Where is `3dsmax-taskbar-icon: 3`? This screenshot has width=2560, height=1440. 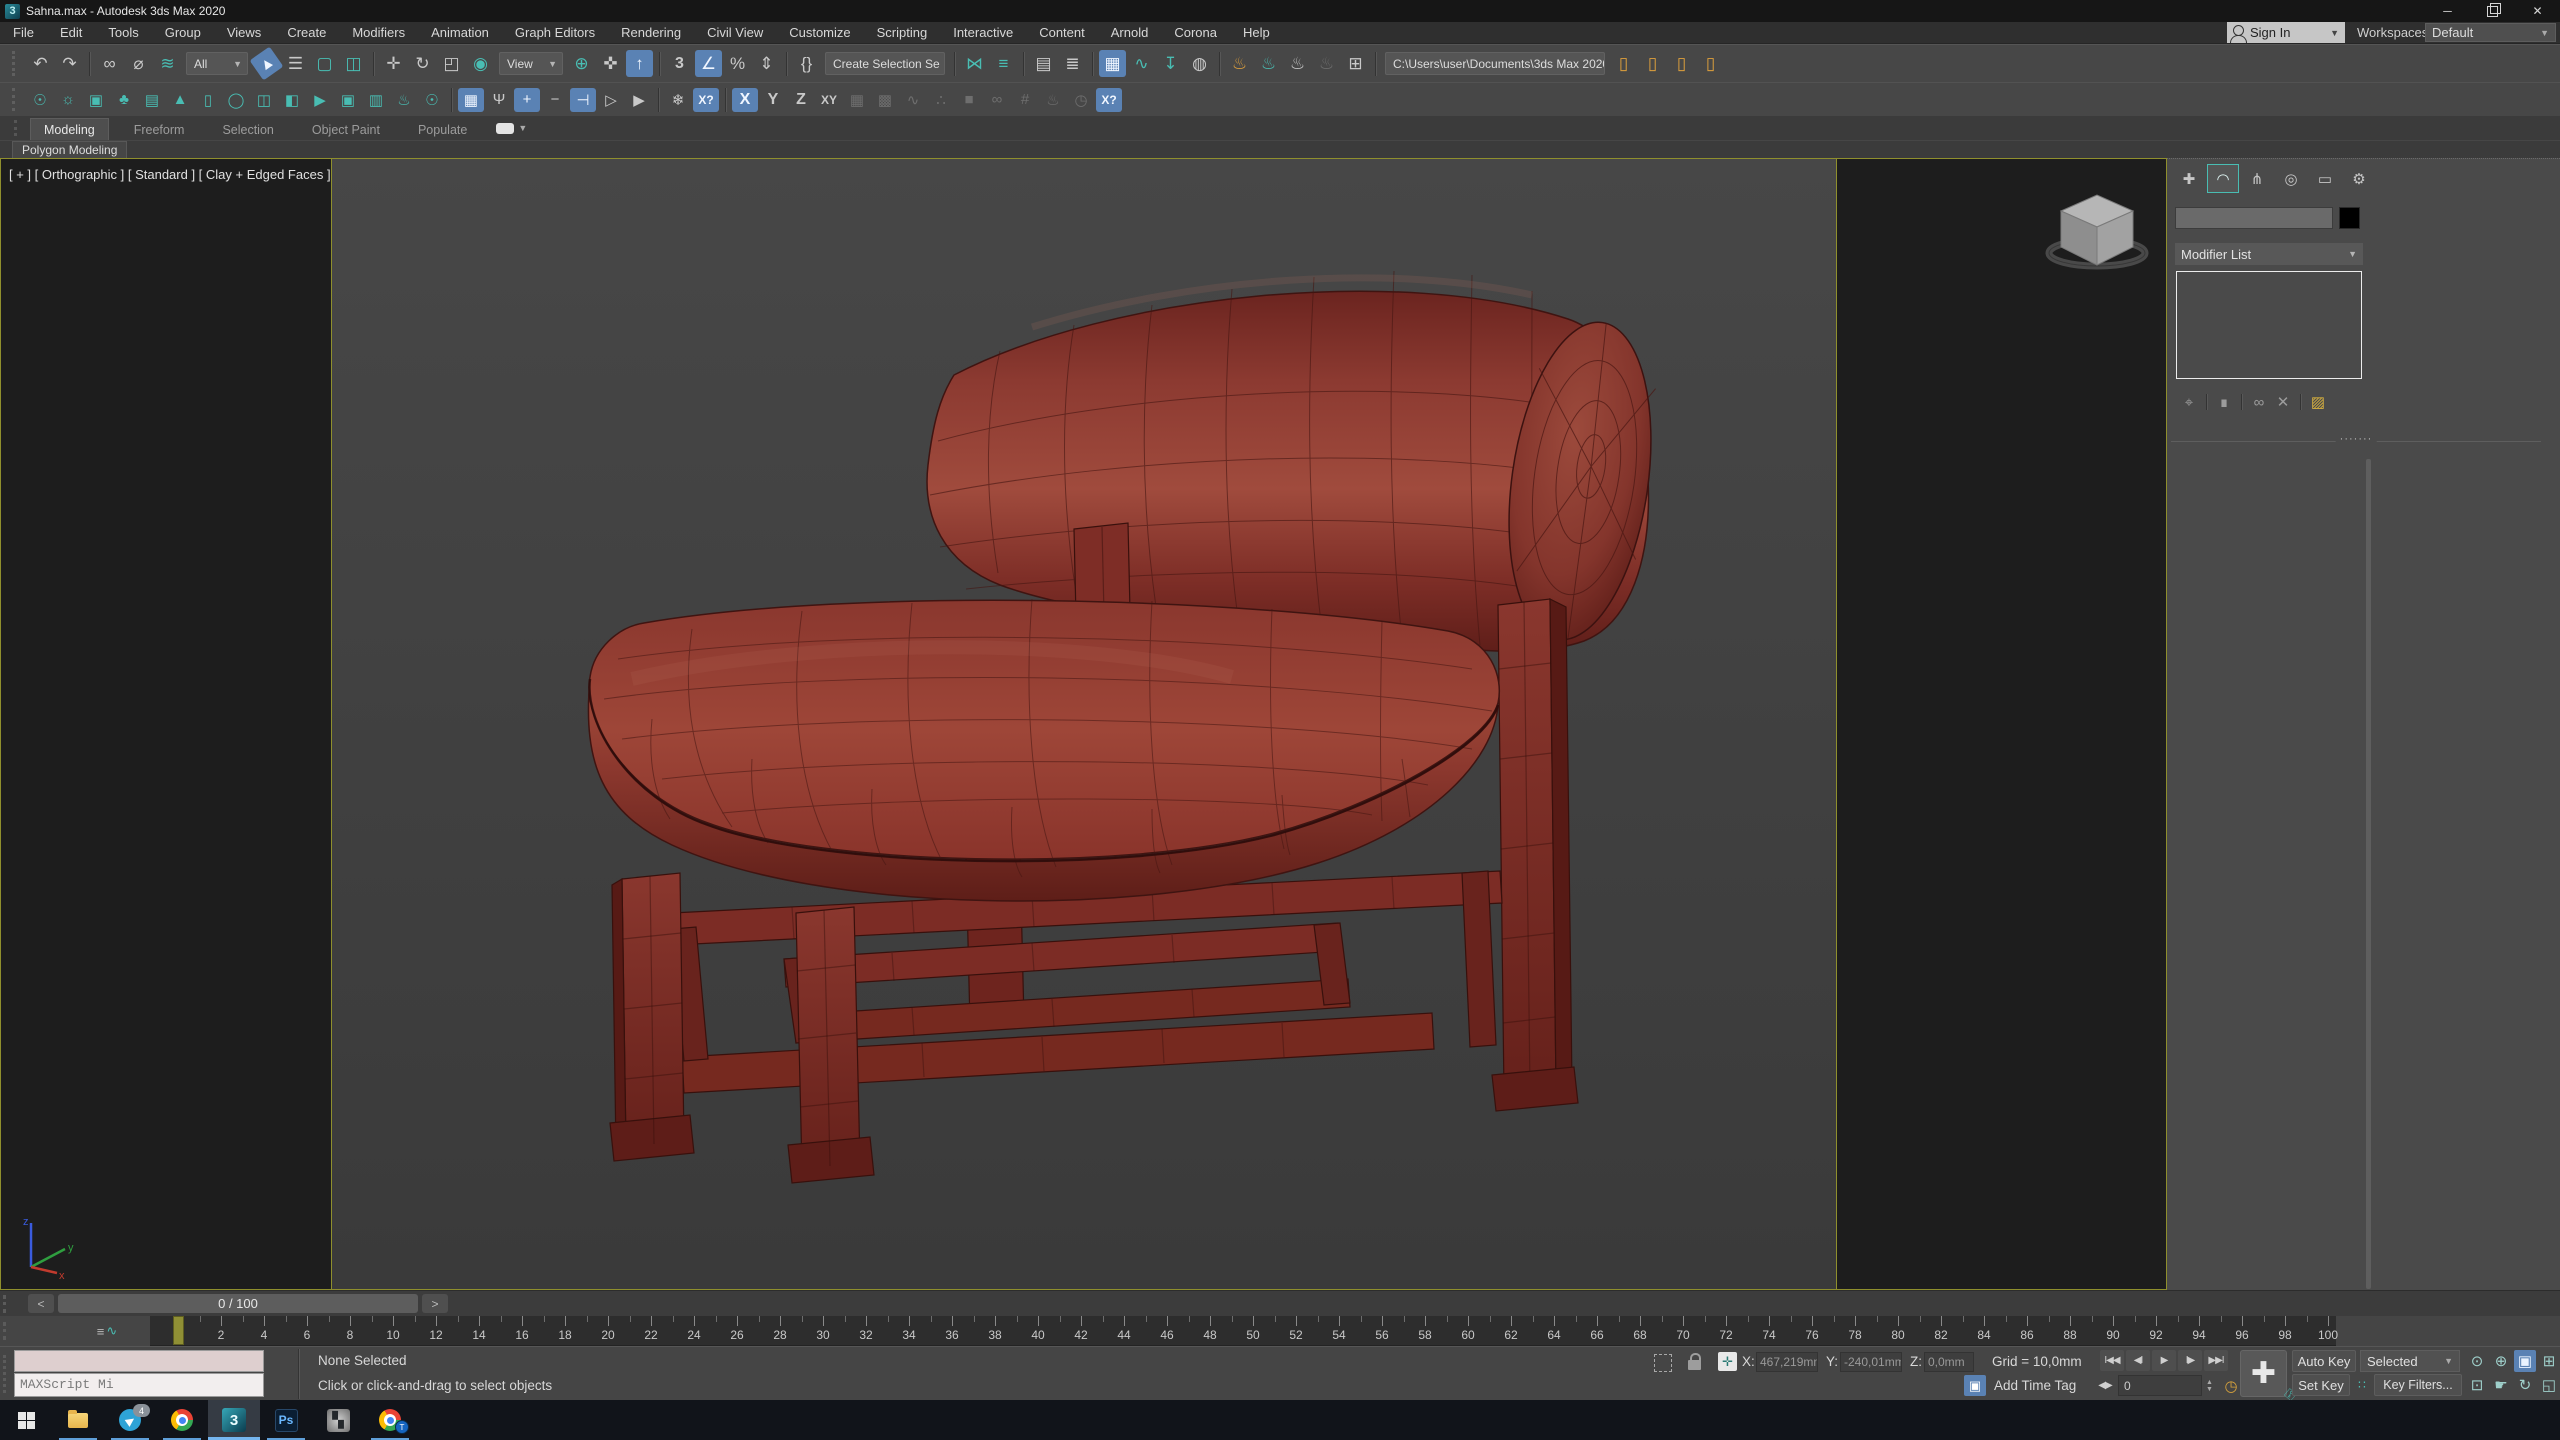 3dsmax-taskbar-icon: 3 is located at coordinates (234, 1420).